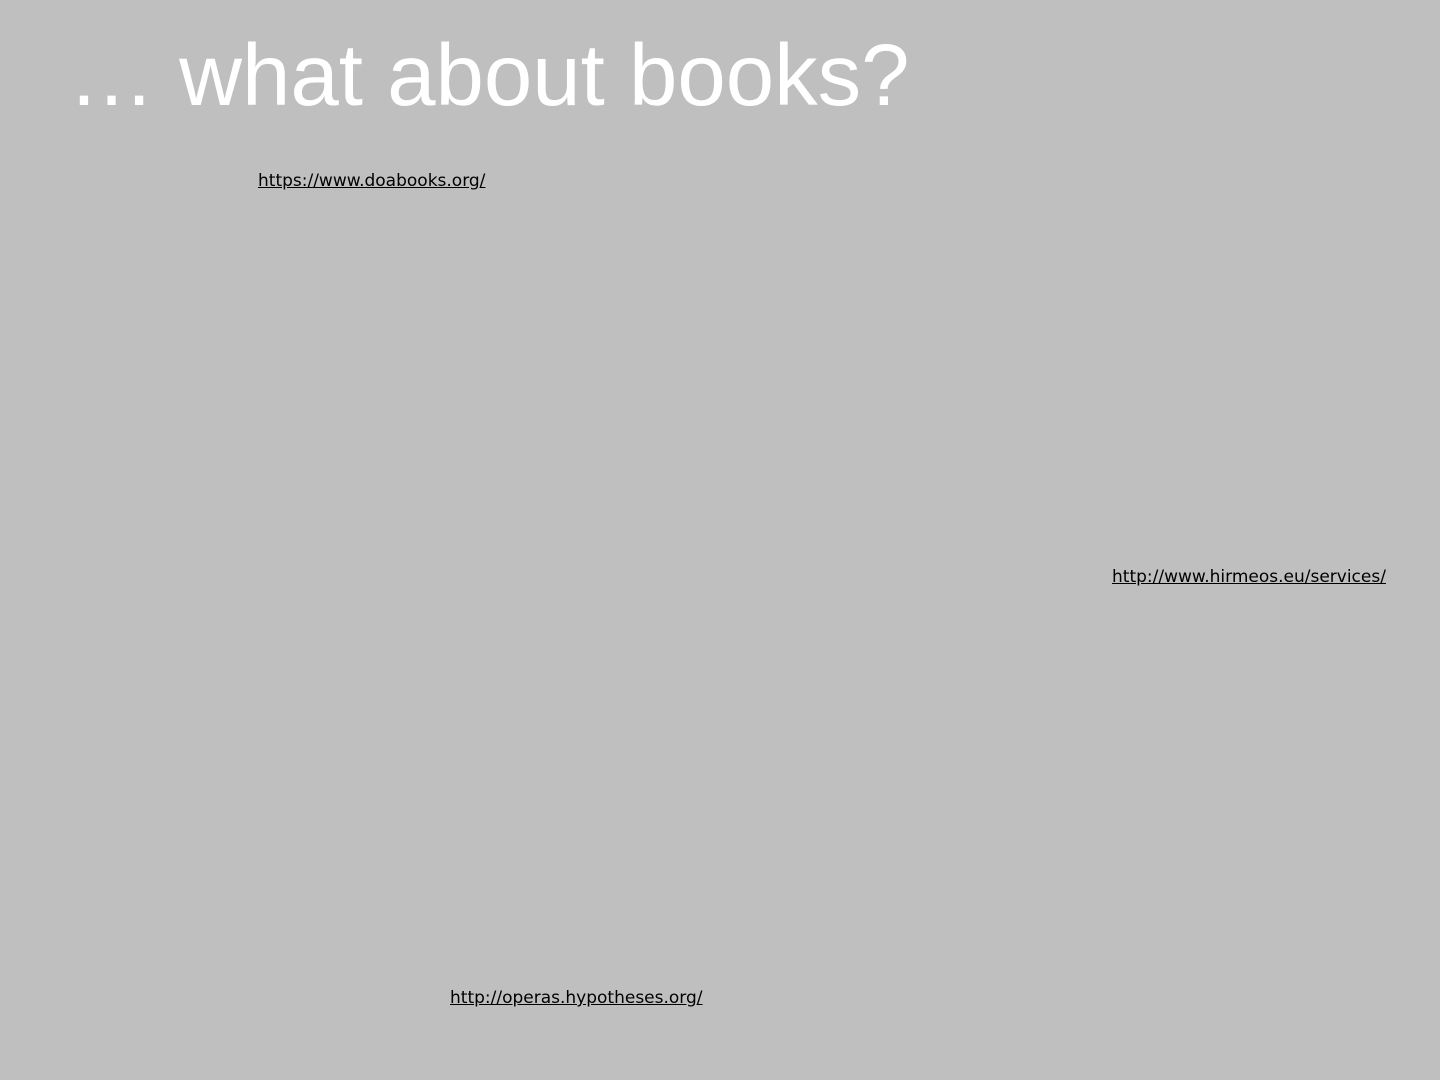  Describe the element at coordinates (1249, 577) in the screenshot. I see `hirmeos-link: http://www.hirmeos.eu/services/` at that location.